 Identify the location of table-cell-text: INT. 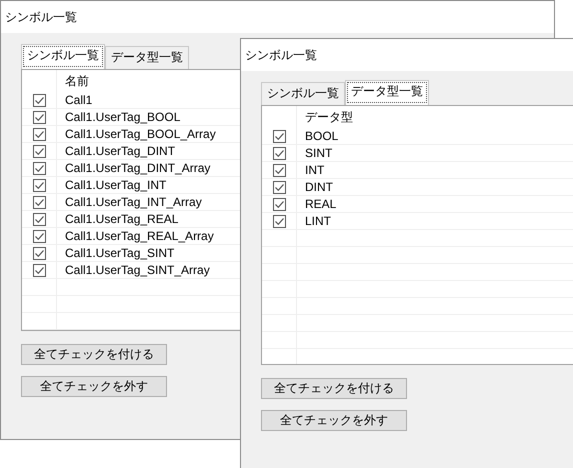
(314, 170).